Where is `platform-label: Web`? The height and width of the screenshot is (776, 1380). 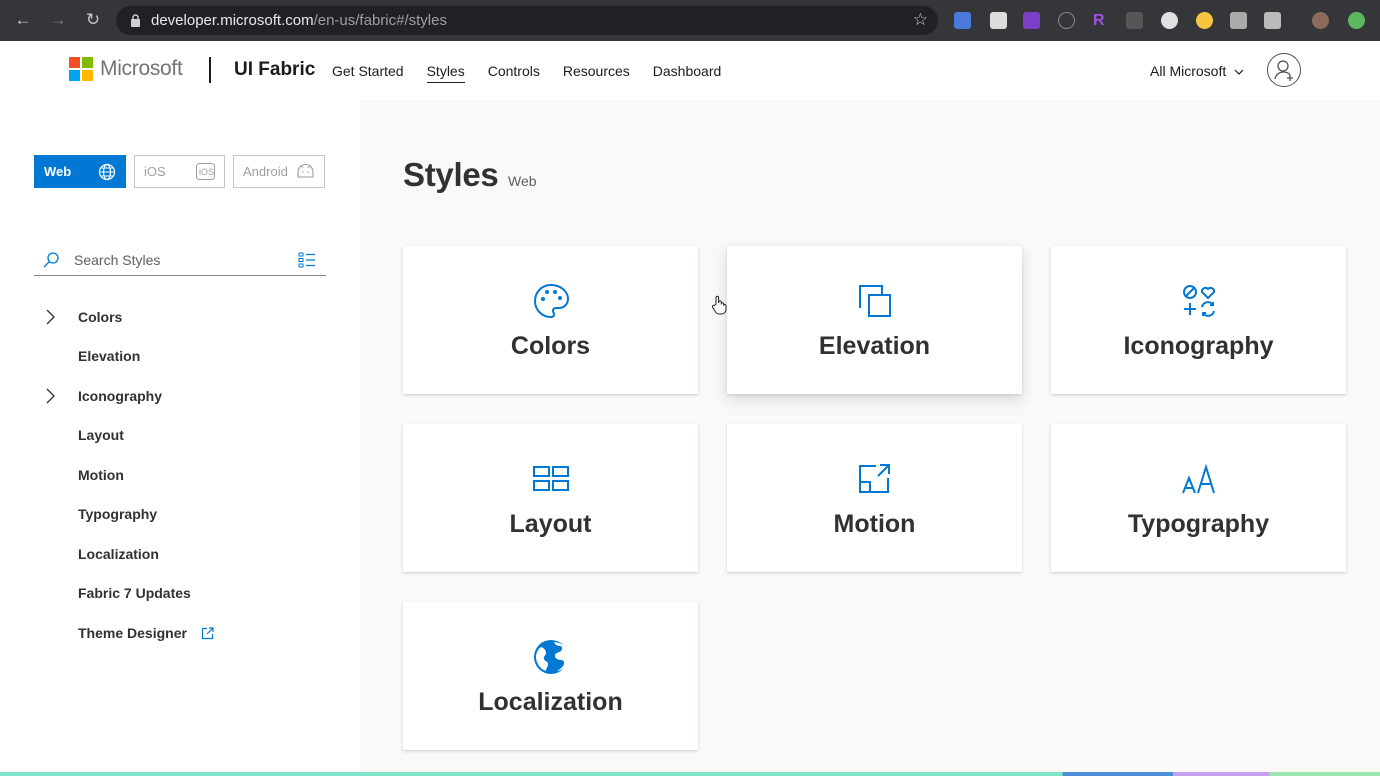
platform-label: Web is located at coordinates (58, 171).